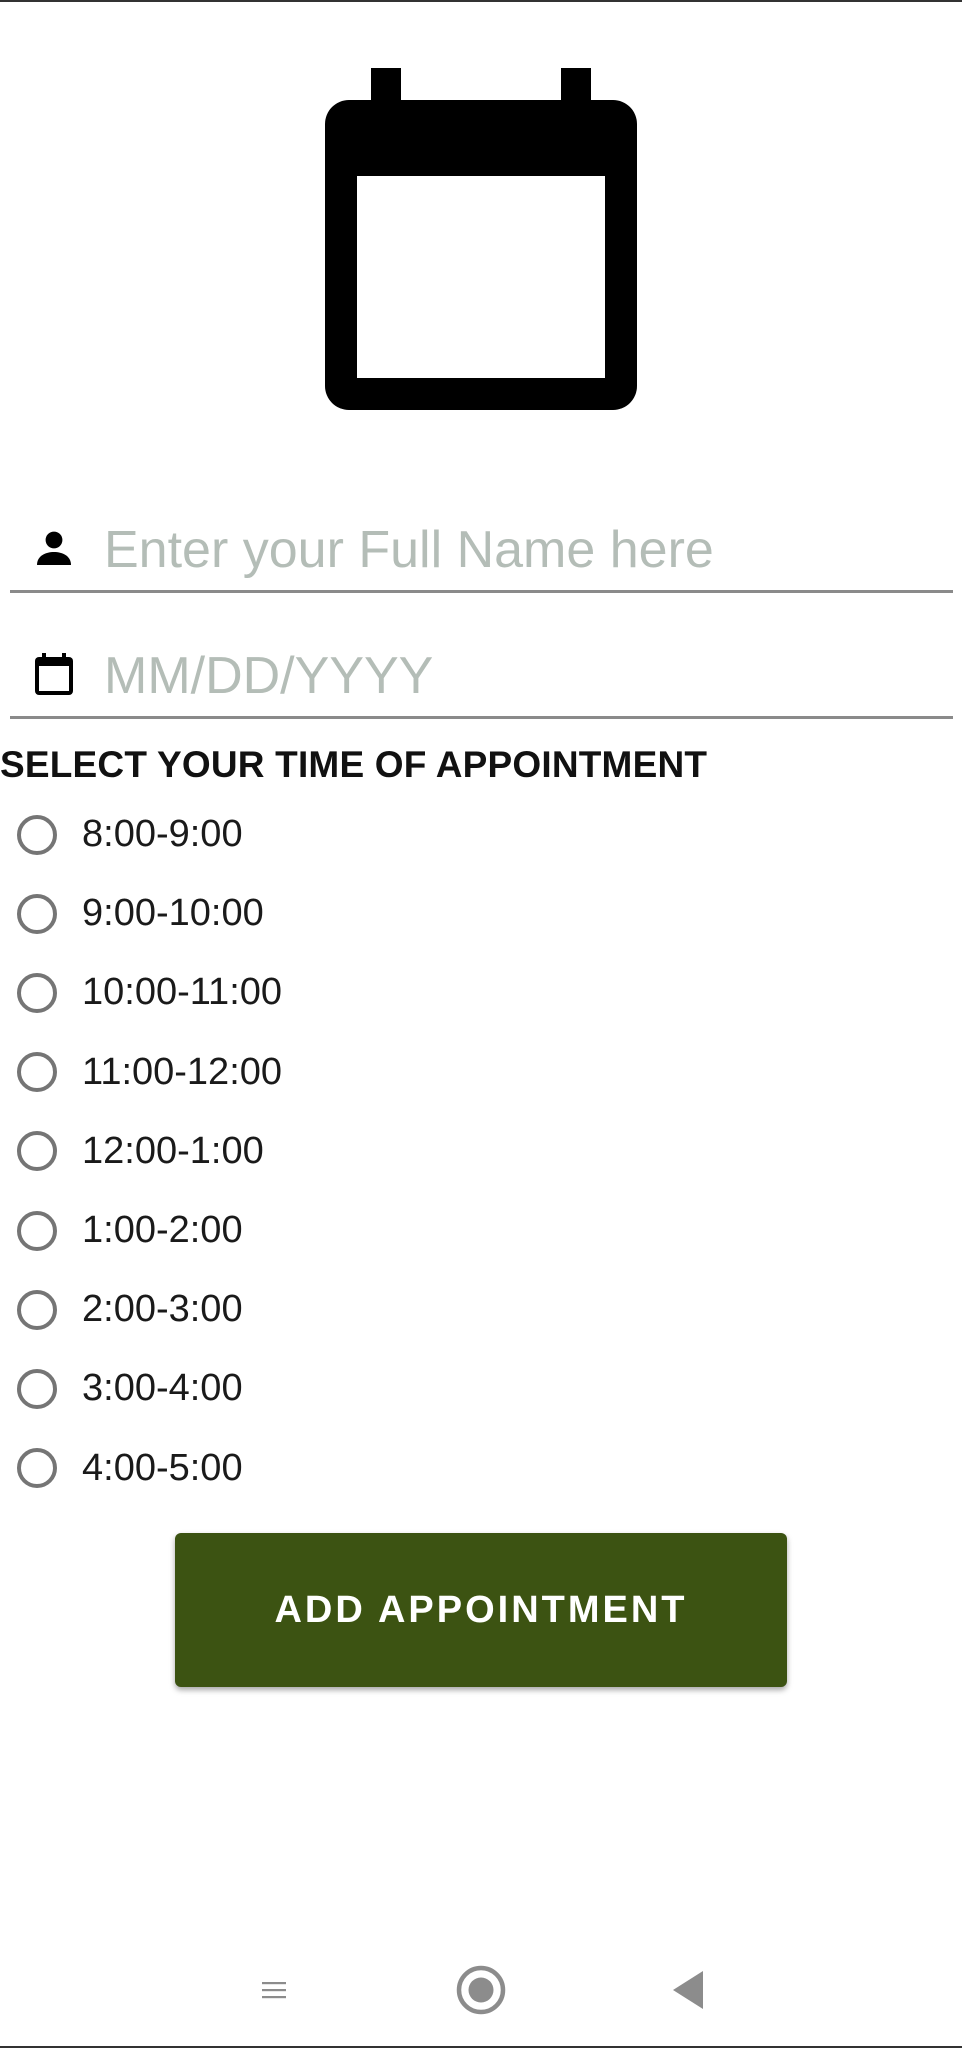 This screenshot has width=962, height=2048. I want to click on time-slot-option: 8:00-9:00, so click(300, 834).